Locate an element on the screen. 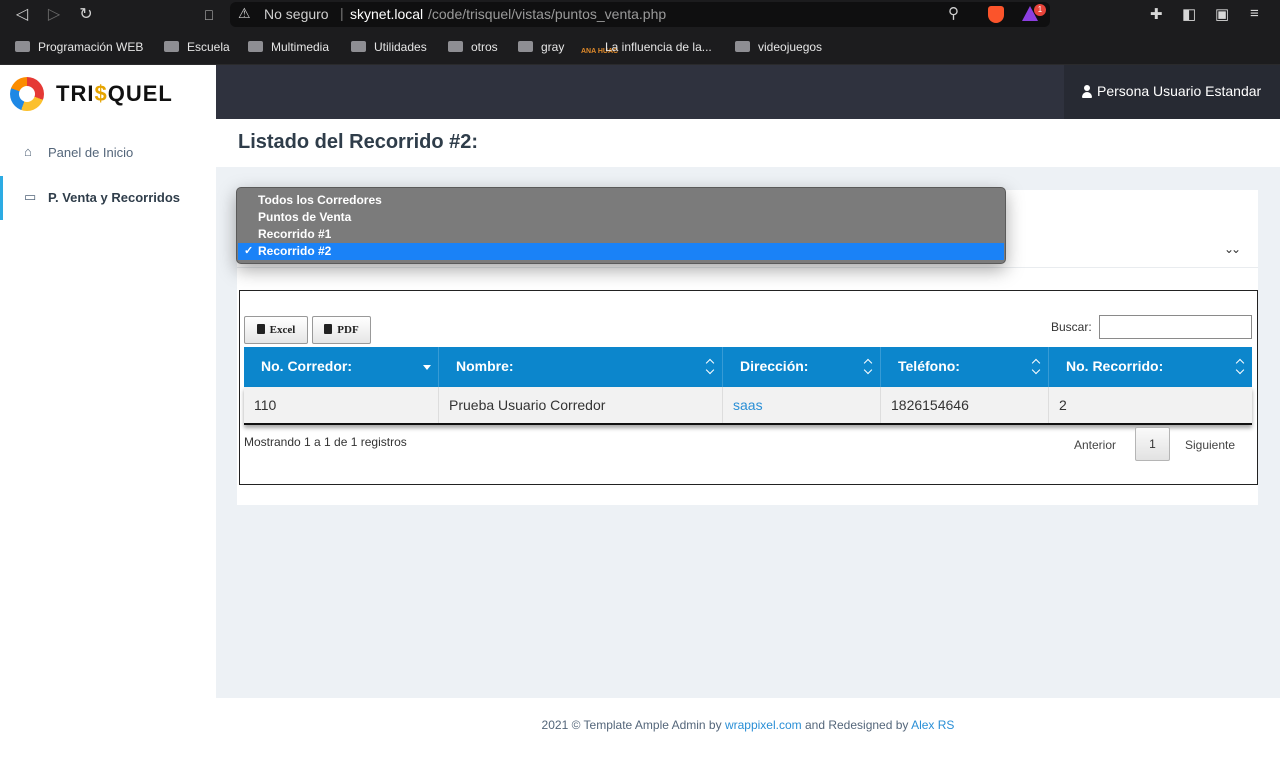  home-icon: ⌂ is located at coordinates (28, 151).